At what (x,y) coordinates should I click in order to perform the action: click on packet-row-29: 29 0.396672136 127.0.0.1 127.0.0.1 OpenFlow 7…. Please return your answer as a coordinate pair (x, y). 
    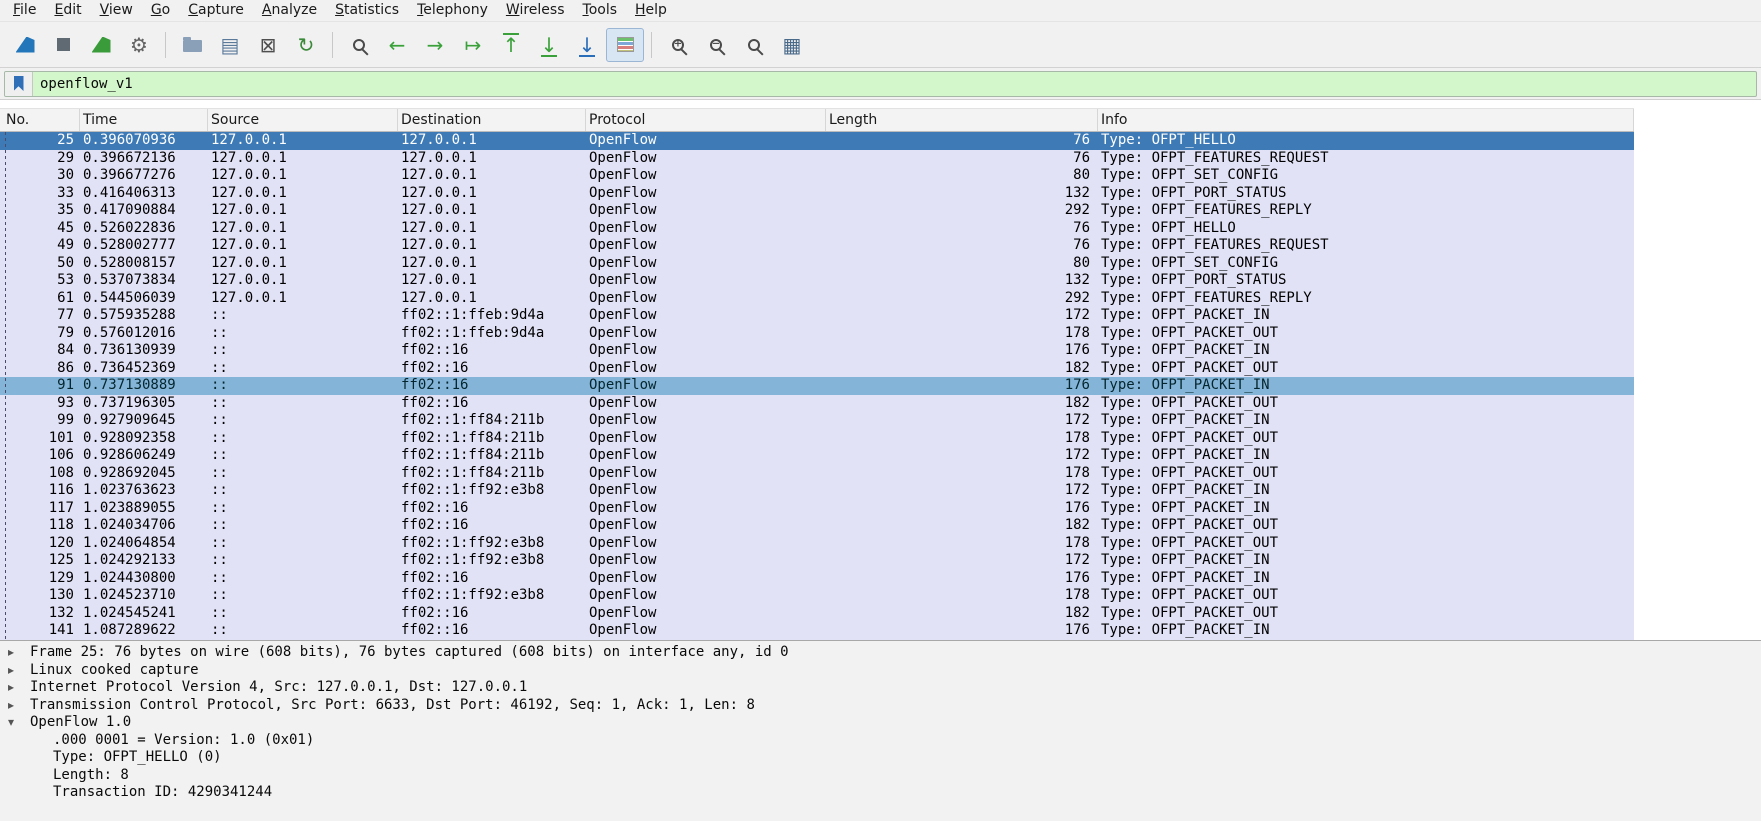
    Looking at the image, I should click on (817, 158).